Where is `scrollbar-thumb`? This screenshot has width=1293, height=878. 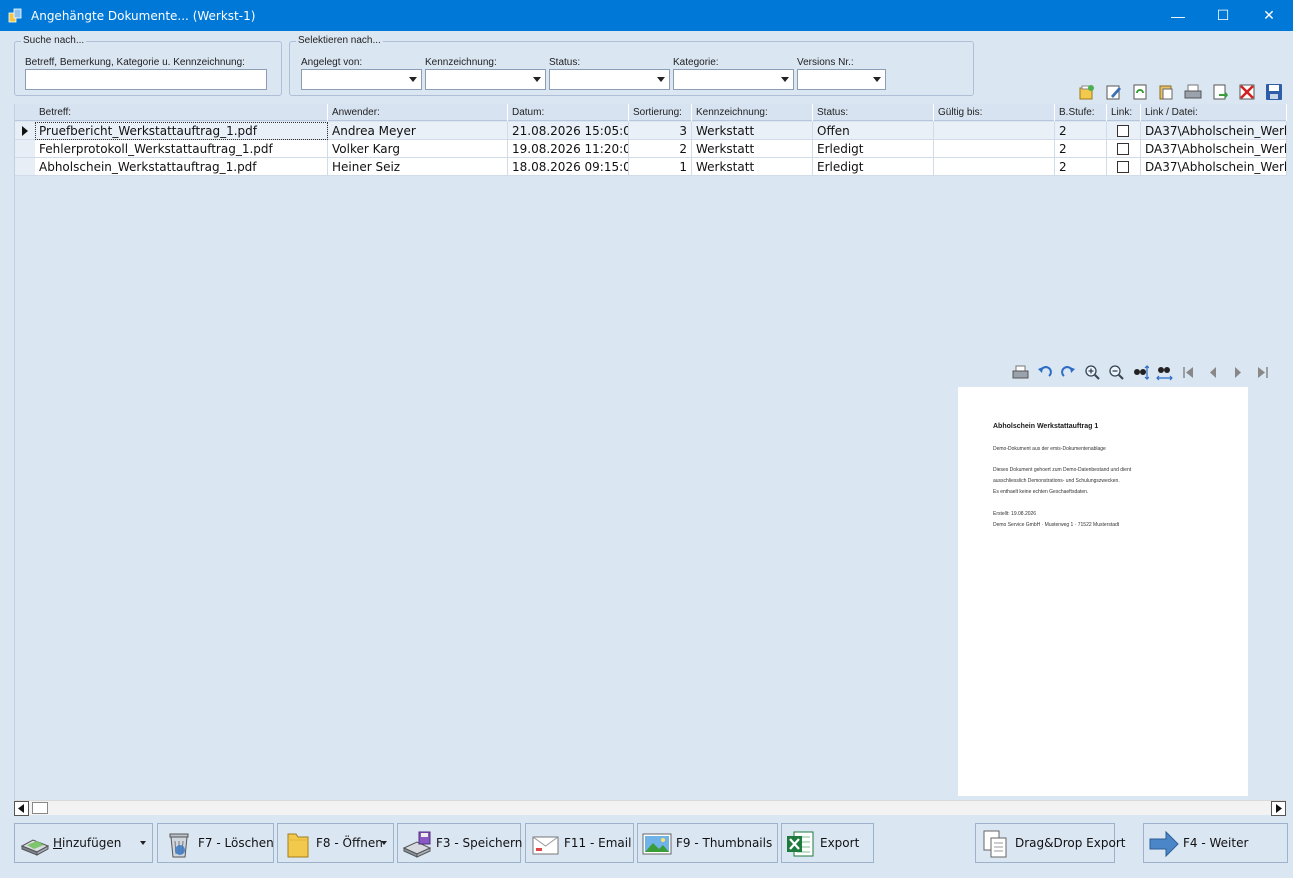 scrollbar-thumb is located at coordinates (40, 808).